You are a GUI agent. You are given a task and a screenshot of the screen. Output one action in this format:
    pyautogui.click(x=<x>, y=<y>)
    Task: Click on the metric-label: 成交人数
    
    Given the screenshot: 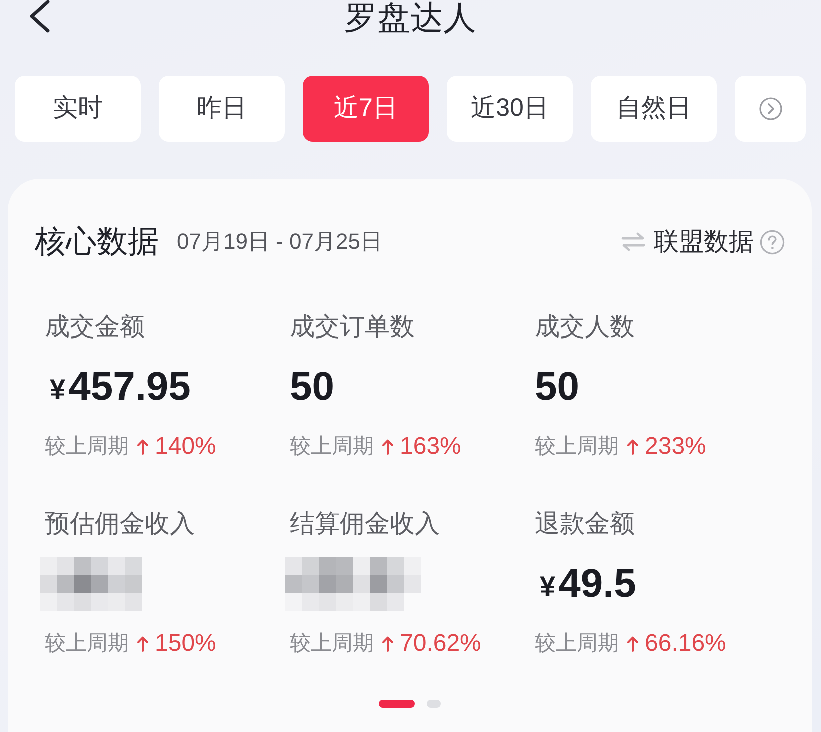 What is the action you would take?
    pyautogui.click(x=585, y=327)
    